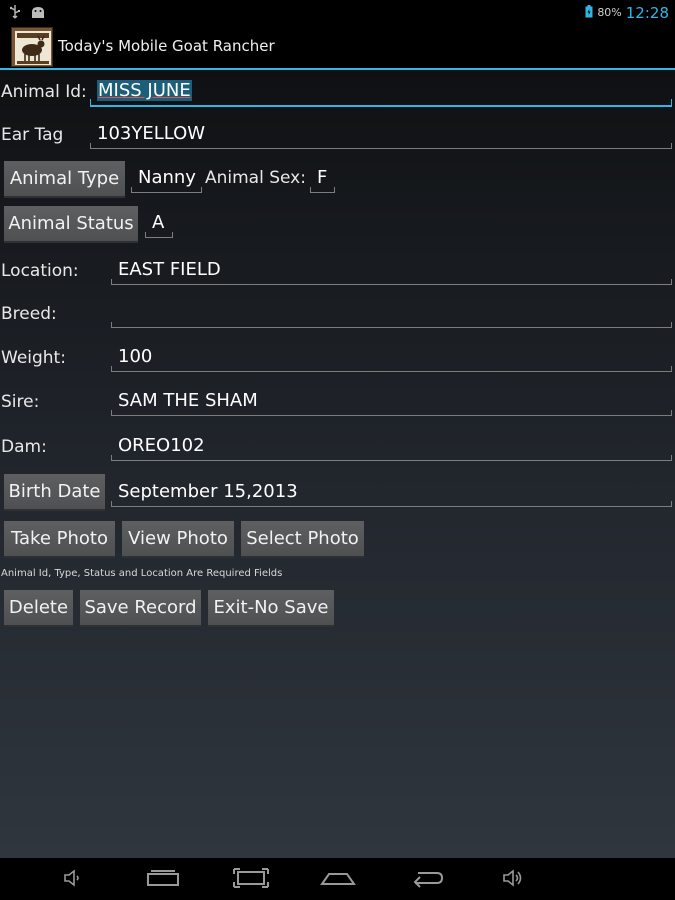 Image resolution: width=675 pixels, height=900 pixels. What do you see at coordinates (381, 134) in the screenshot?
I see `ear-tag-field: 103YELLOW` at bounding box center [381, 134].